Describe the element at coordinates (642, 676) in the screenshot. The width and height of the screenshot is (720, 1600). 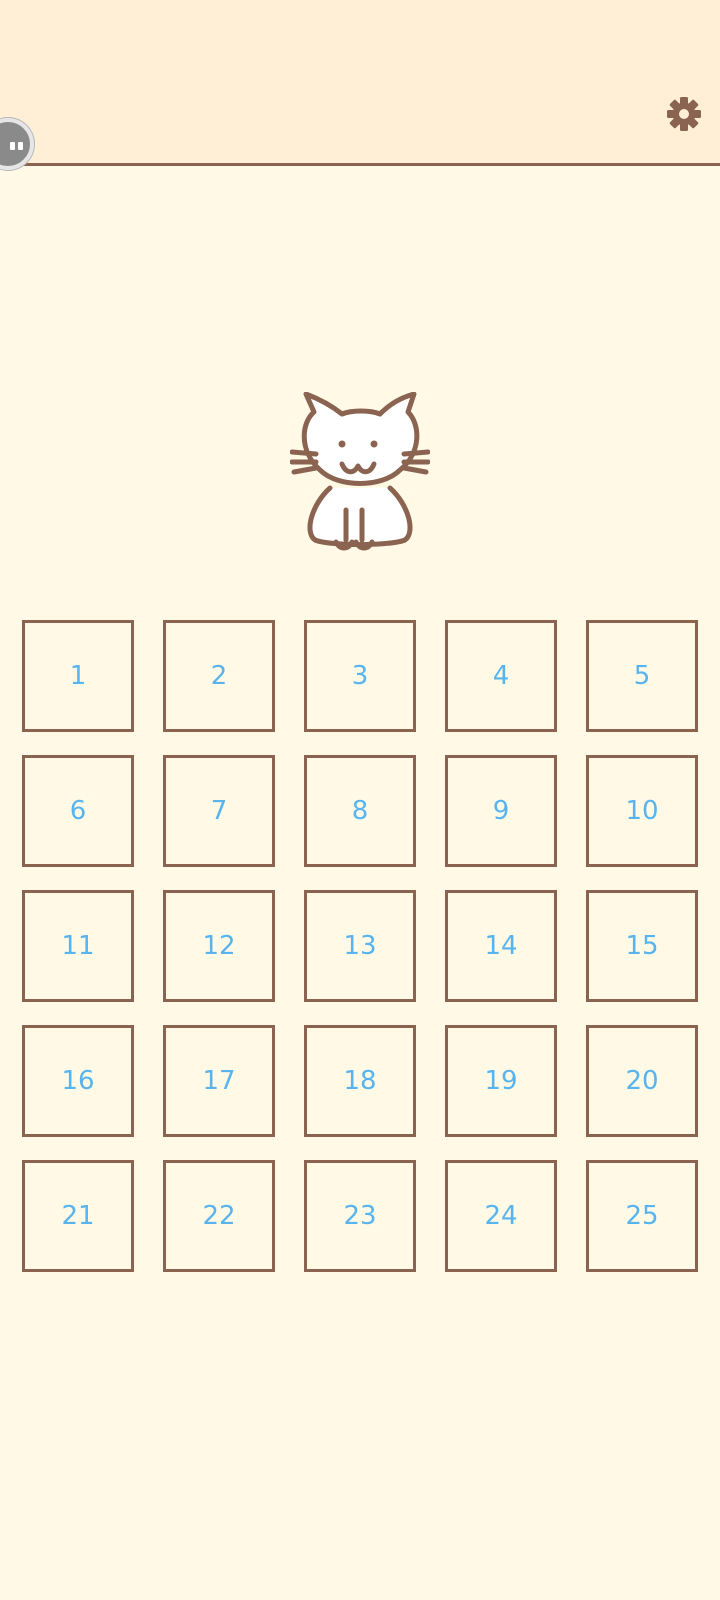
I see `level-button-5: 5` at that location.